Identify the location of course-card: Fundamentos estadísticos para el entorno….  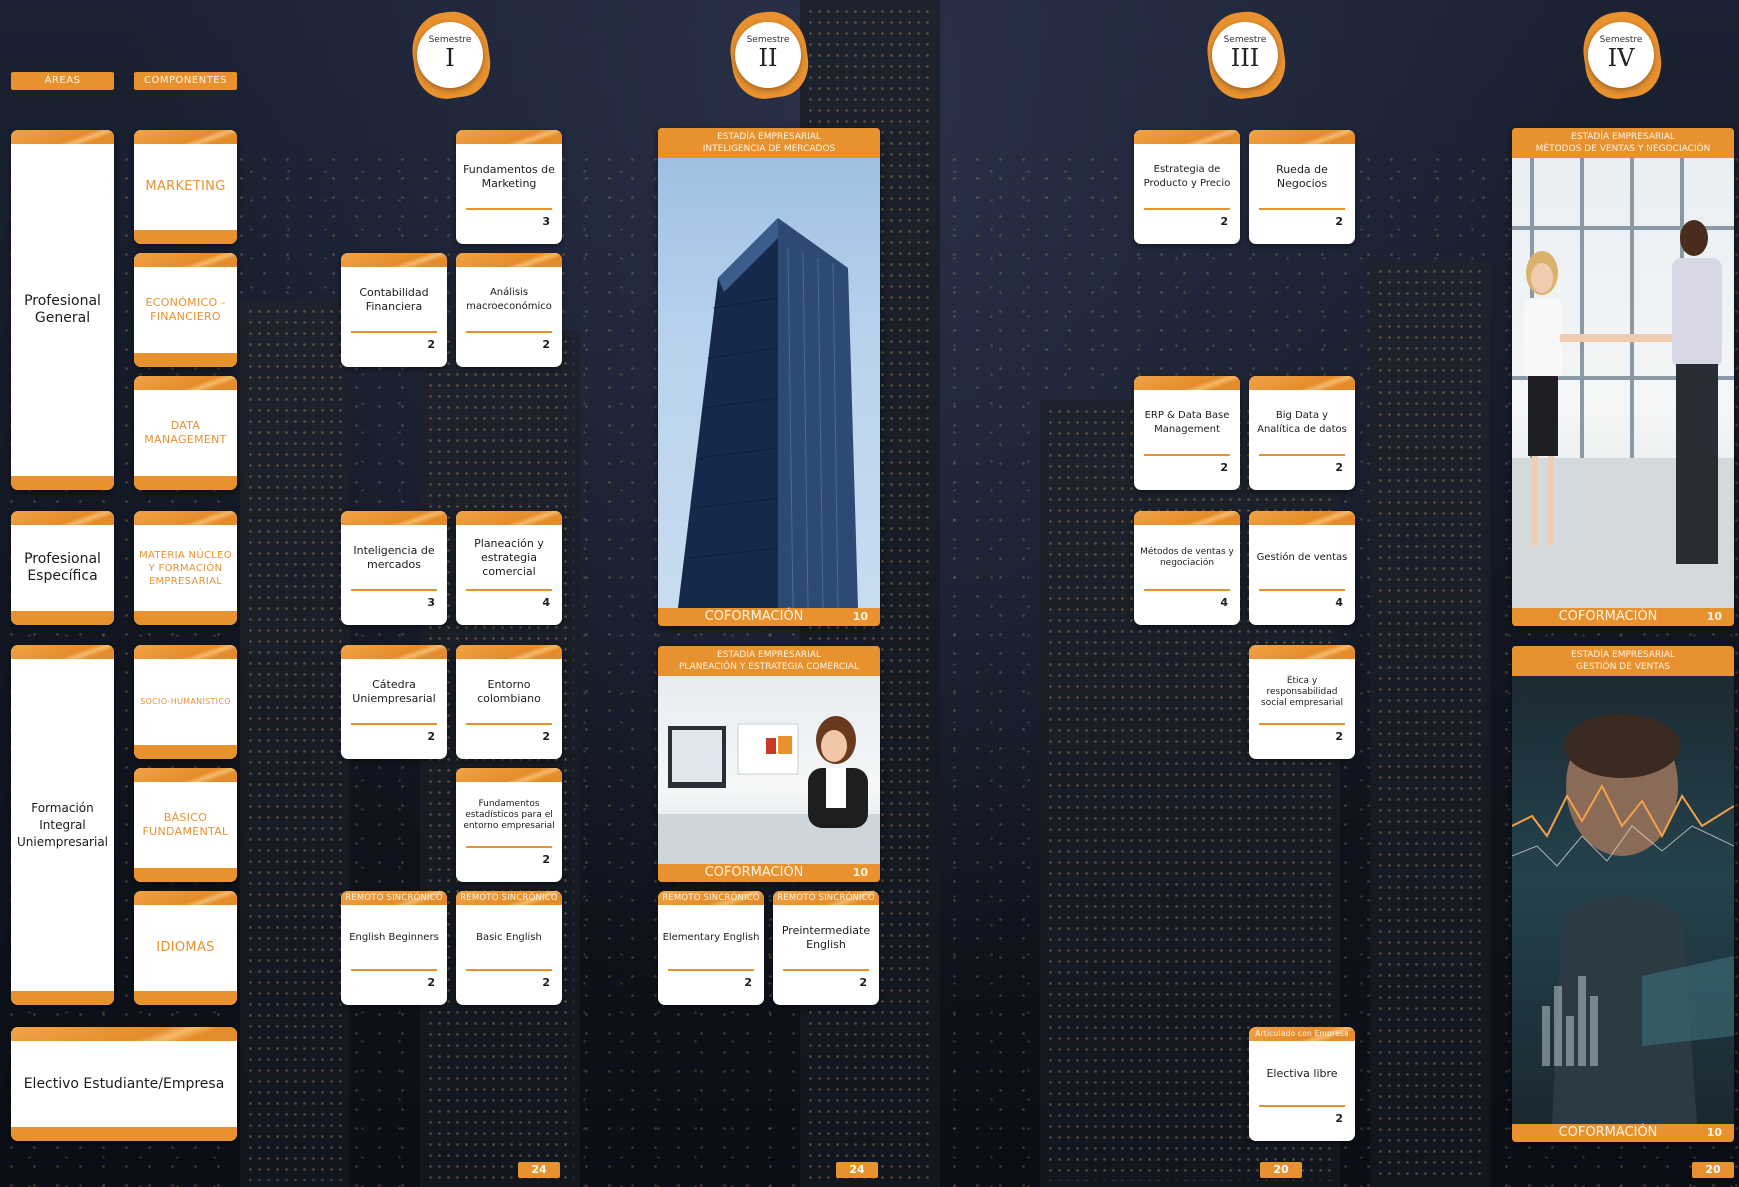
(509, 825).